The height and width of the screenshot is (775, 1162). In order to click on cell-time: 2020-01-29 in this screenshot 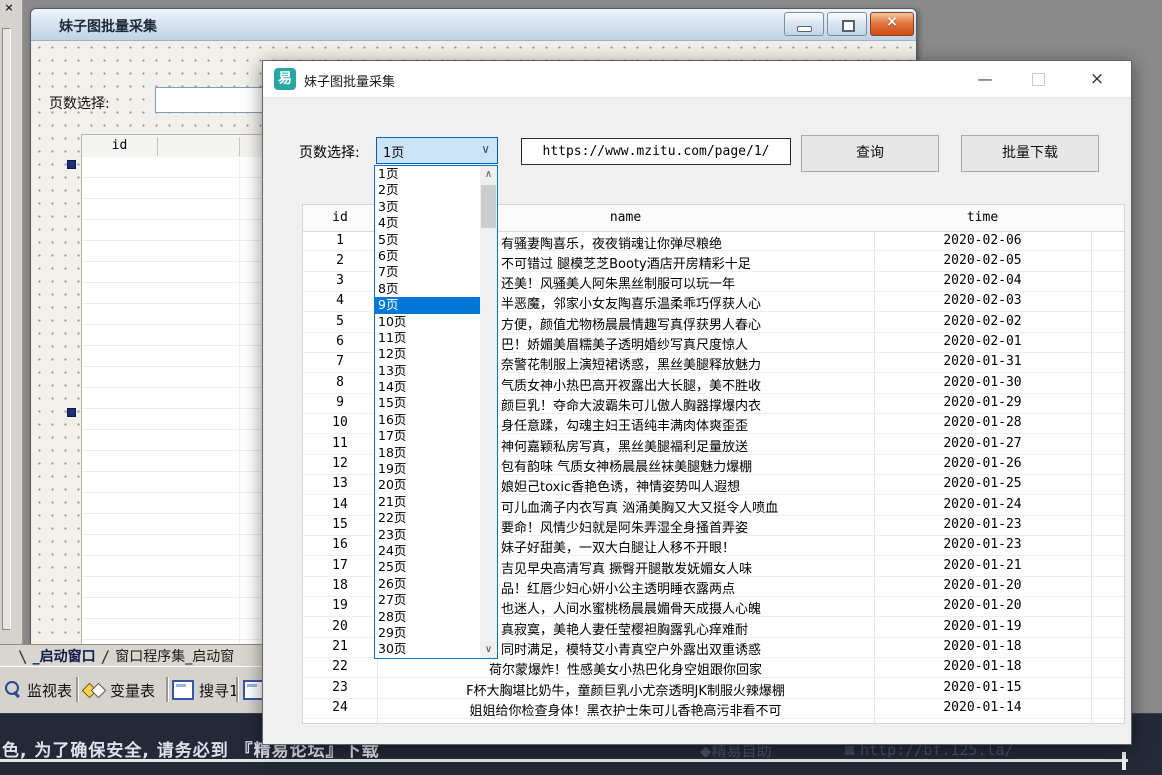, I will do `click(982, 403)`.